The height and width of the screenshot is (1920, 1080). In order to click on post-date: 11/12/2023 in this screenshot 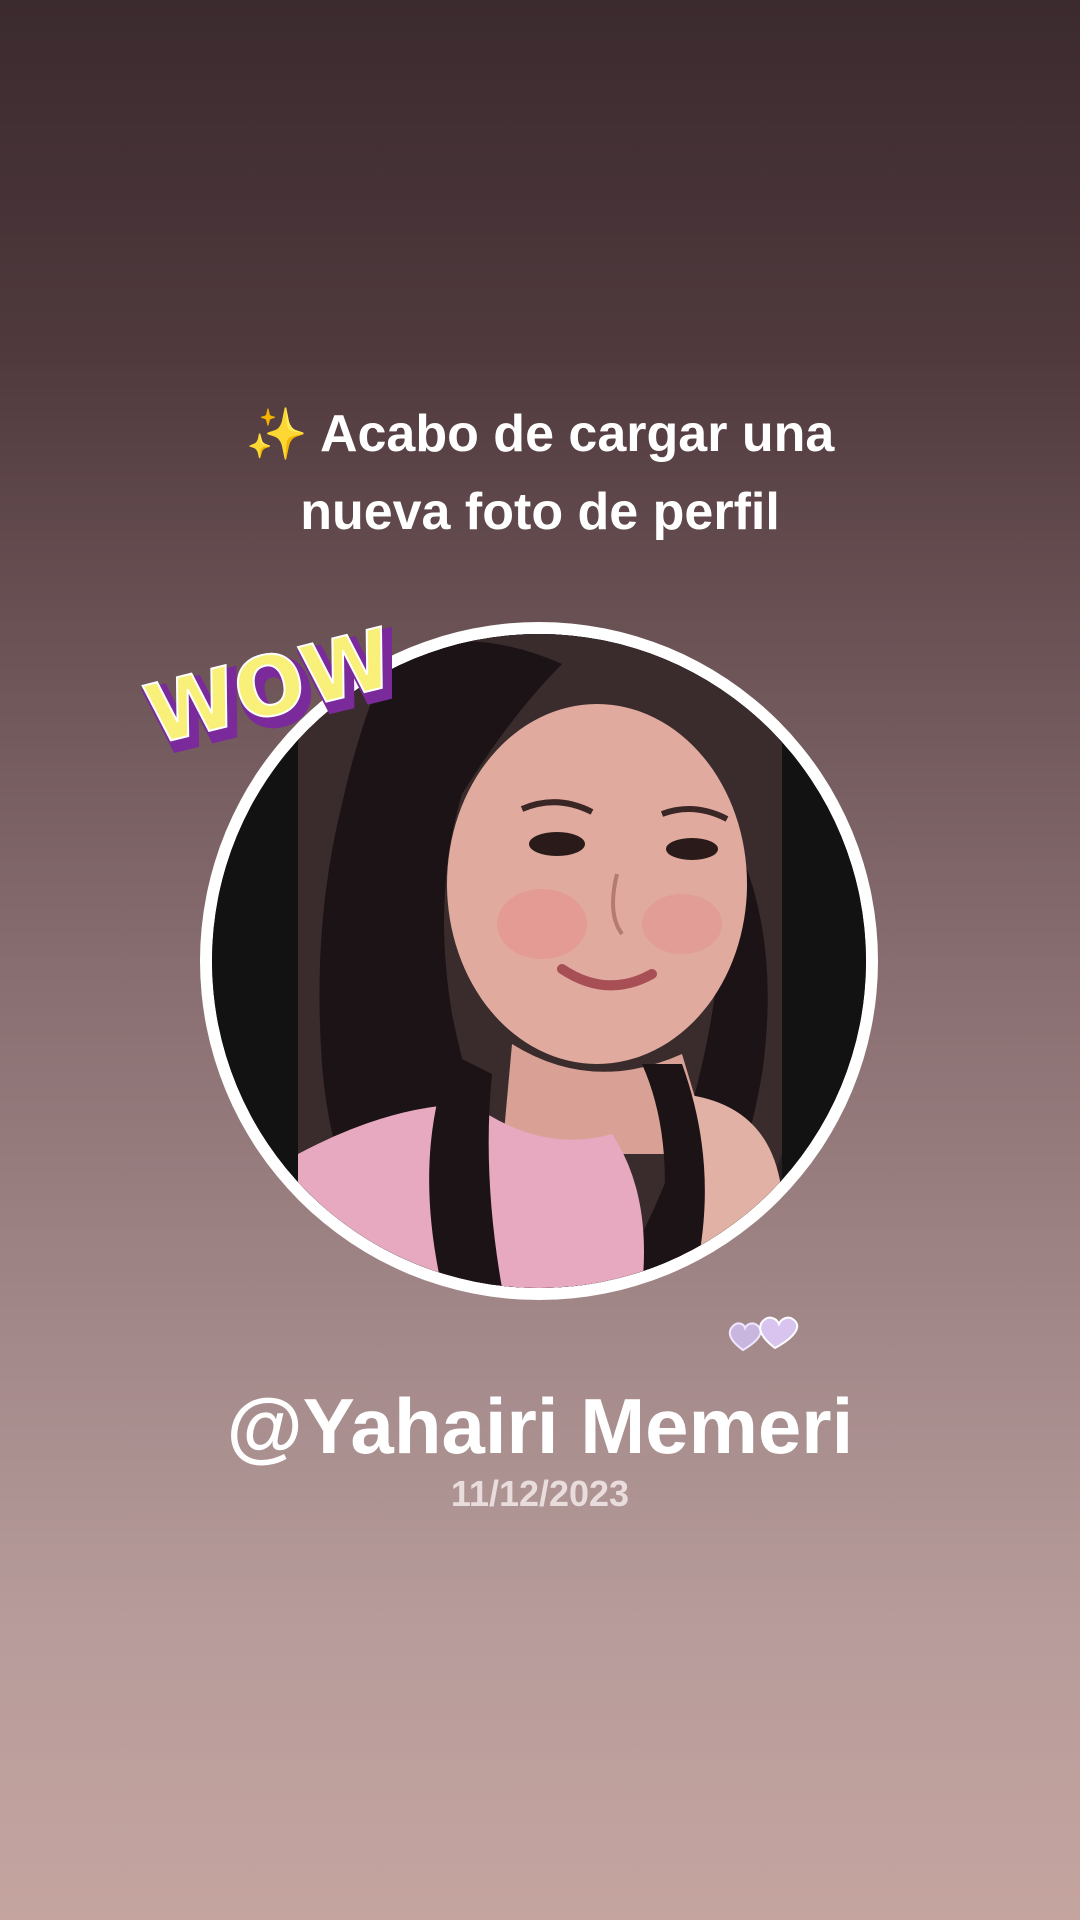, I will do `click(540, 1493)`.